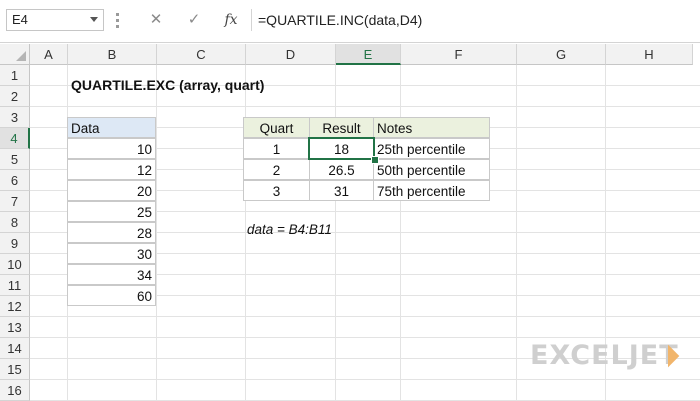 The image size is (700, 401). What do you see at coordinates (111, 190) in the screenshot?
I see `data-value-cell: 20` at bounding box center [111, 190].